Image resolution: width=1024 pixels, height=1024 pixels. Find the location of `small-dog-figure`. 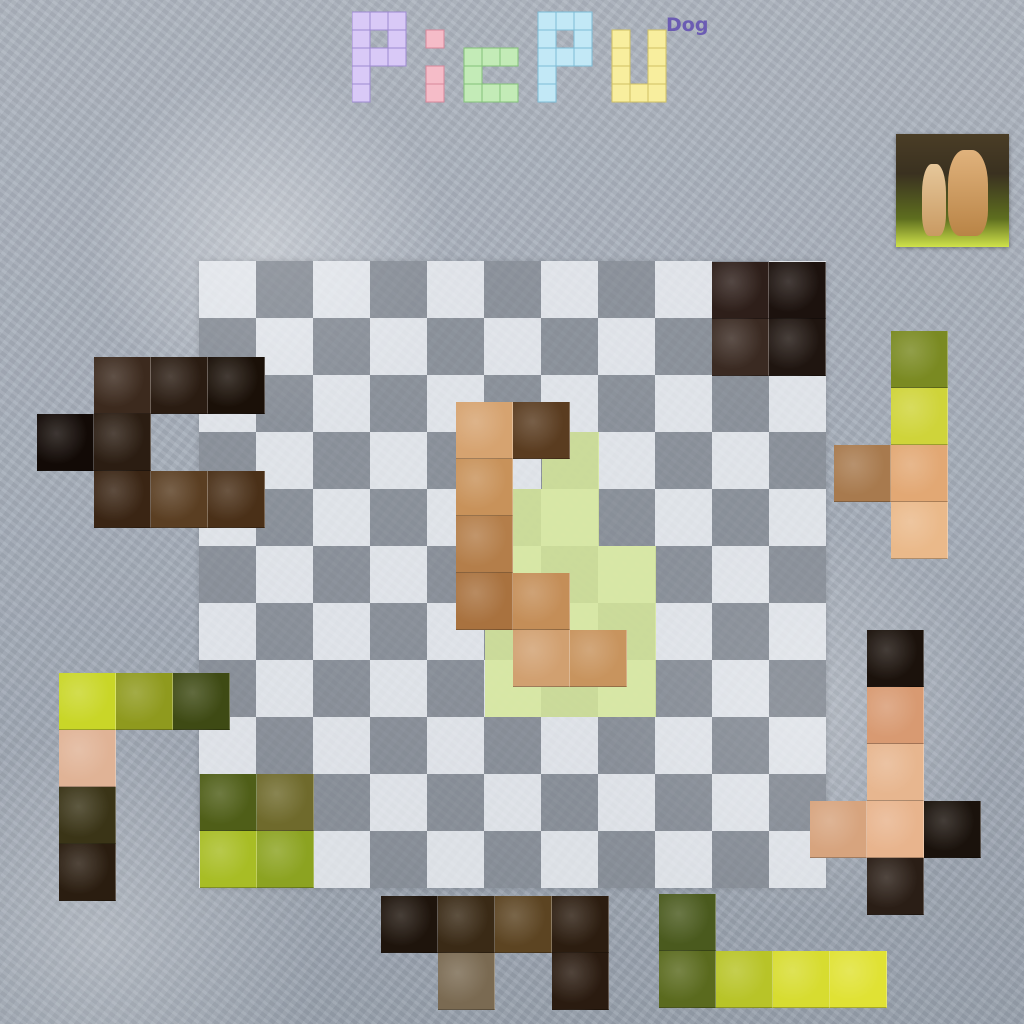

small-dog-figure is located at coordinates (934, 200).